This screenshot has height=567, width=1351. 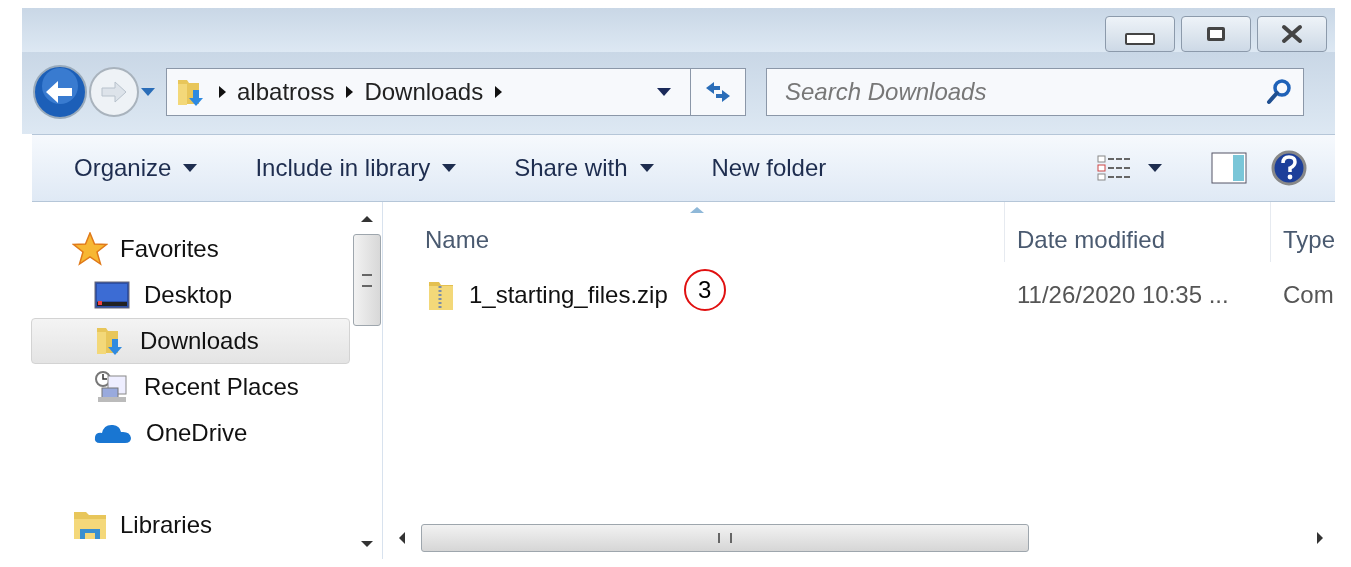 I want to click on address-bar: albatross Downloads, so click(x=456, y=92).